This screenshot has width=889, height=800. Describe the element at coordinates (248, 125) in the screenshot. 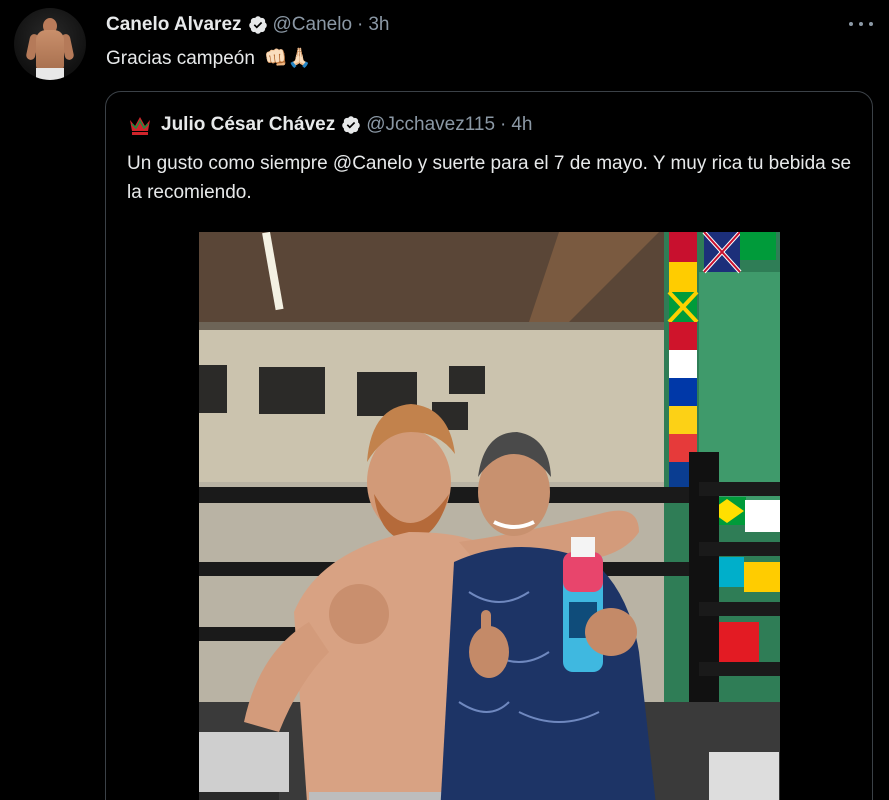

I see `quoted-author-name: Julio César Chávez` at that location.